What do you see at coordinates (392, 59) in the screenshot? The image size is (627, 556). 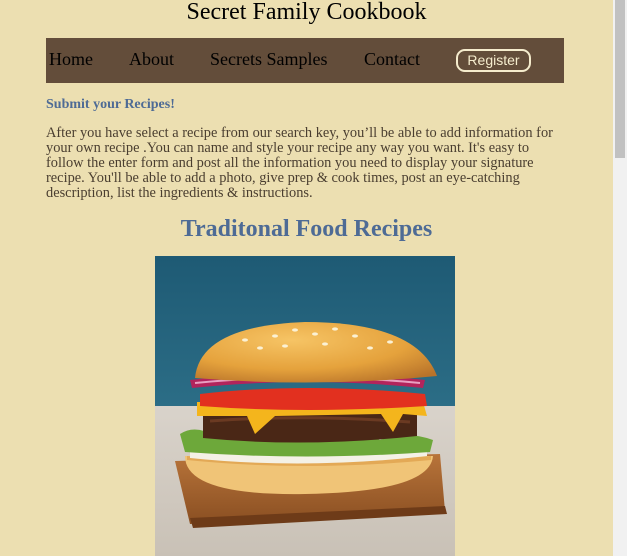 I see `nav-contact-link: Contact` at bounding box center [392, 59].